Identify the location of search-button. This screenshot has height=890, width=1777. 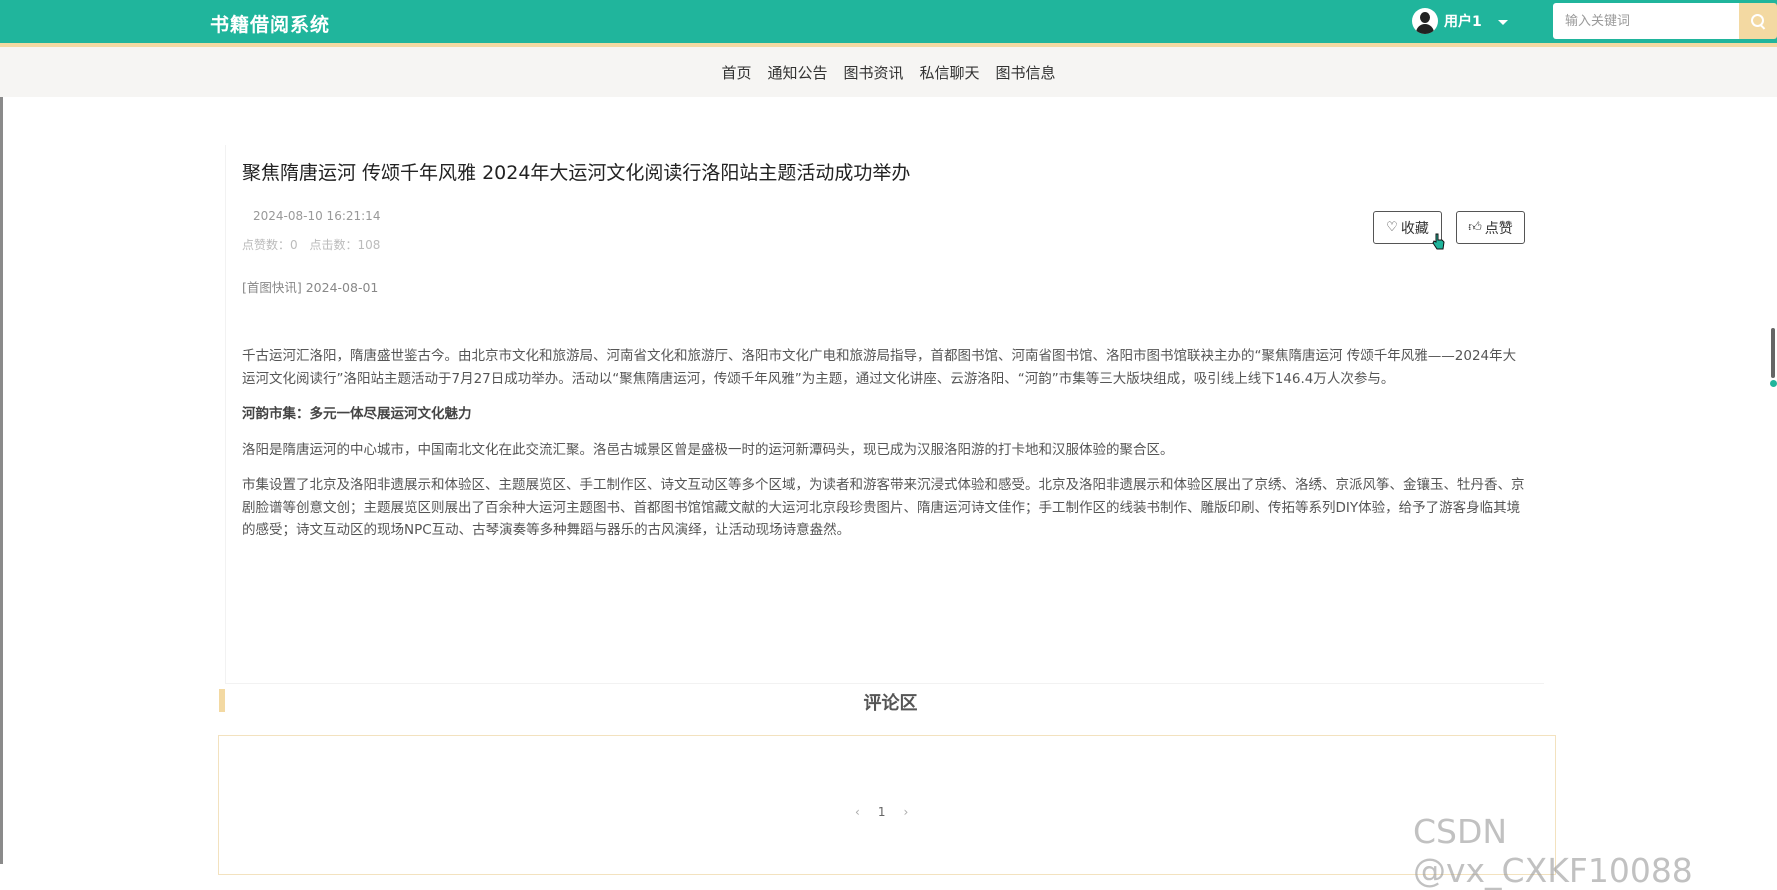
(1758, 21).